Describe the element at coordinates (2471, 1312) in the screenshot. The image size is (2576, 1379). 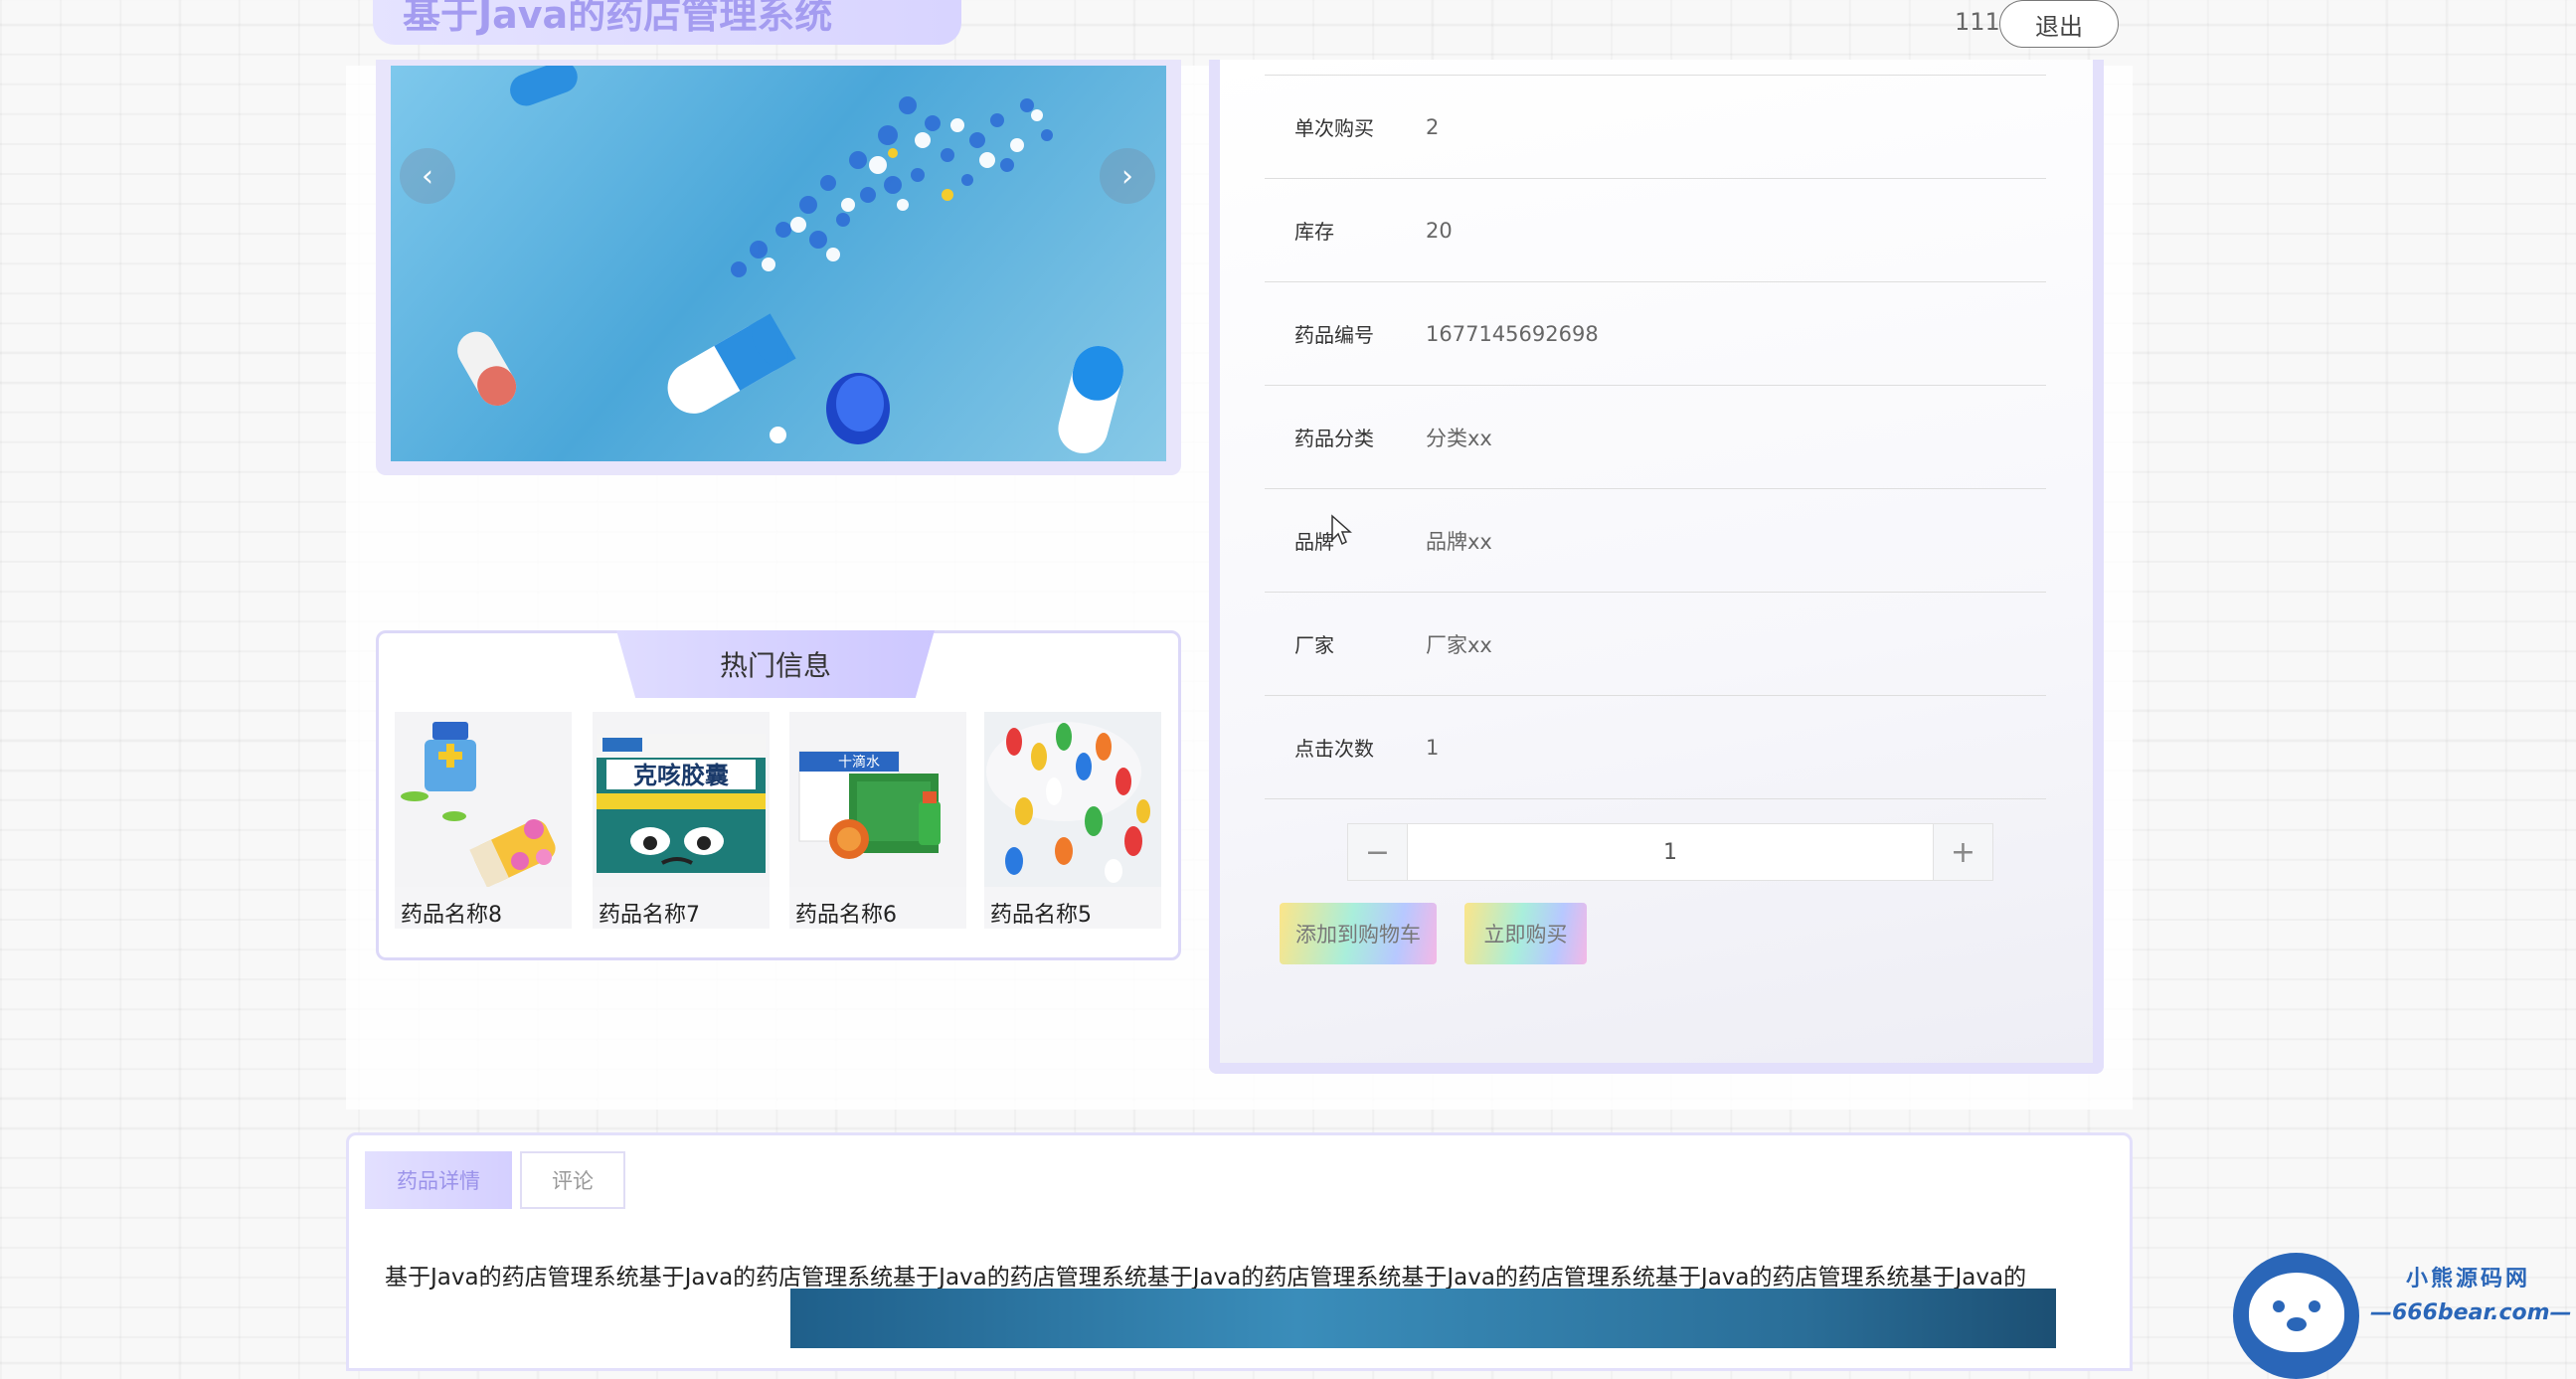
I see `watermark-subtitle: —666bear.com—` at that location.